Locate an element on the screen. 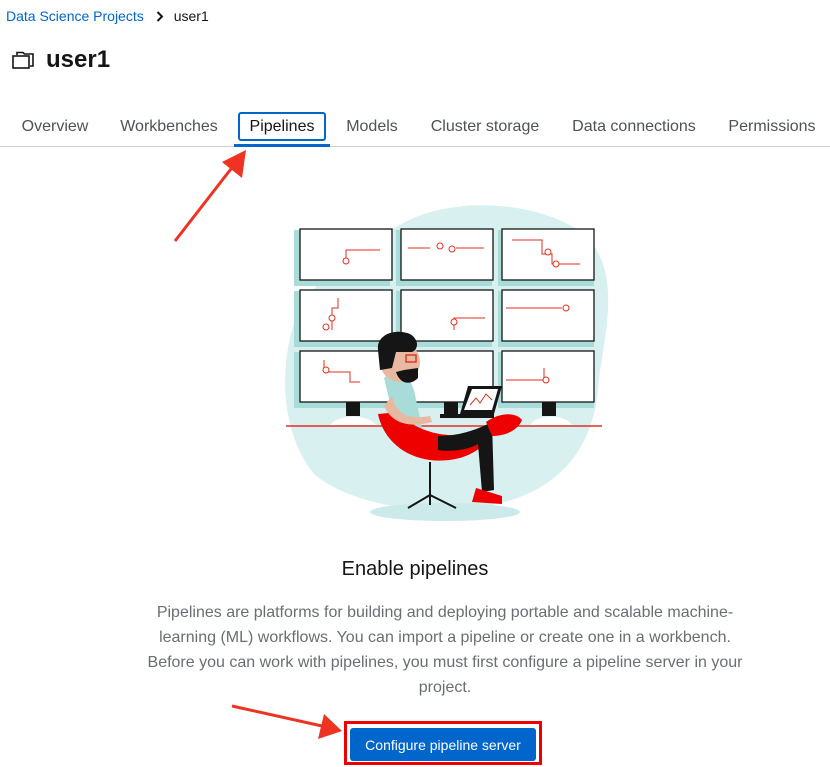 The height and width of the screenshot is (767, 830). folder-icon is located at coordinates (23, 60).